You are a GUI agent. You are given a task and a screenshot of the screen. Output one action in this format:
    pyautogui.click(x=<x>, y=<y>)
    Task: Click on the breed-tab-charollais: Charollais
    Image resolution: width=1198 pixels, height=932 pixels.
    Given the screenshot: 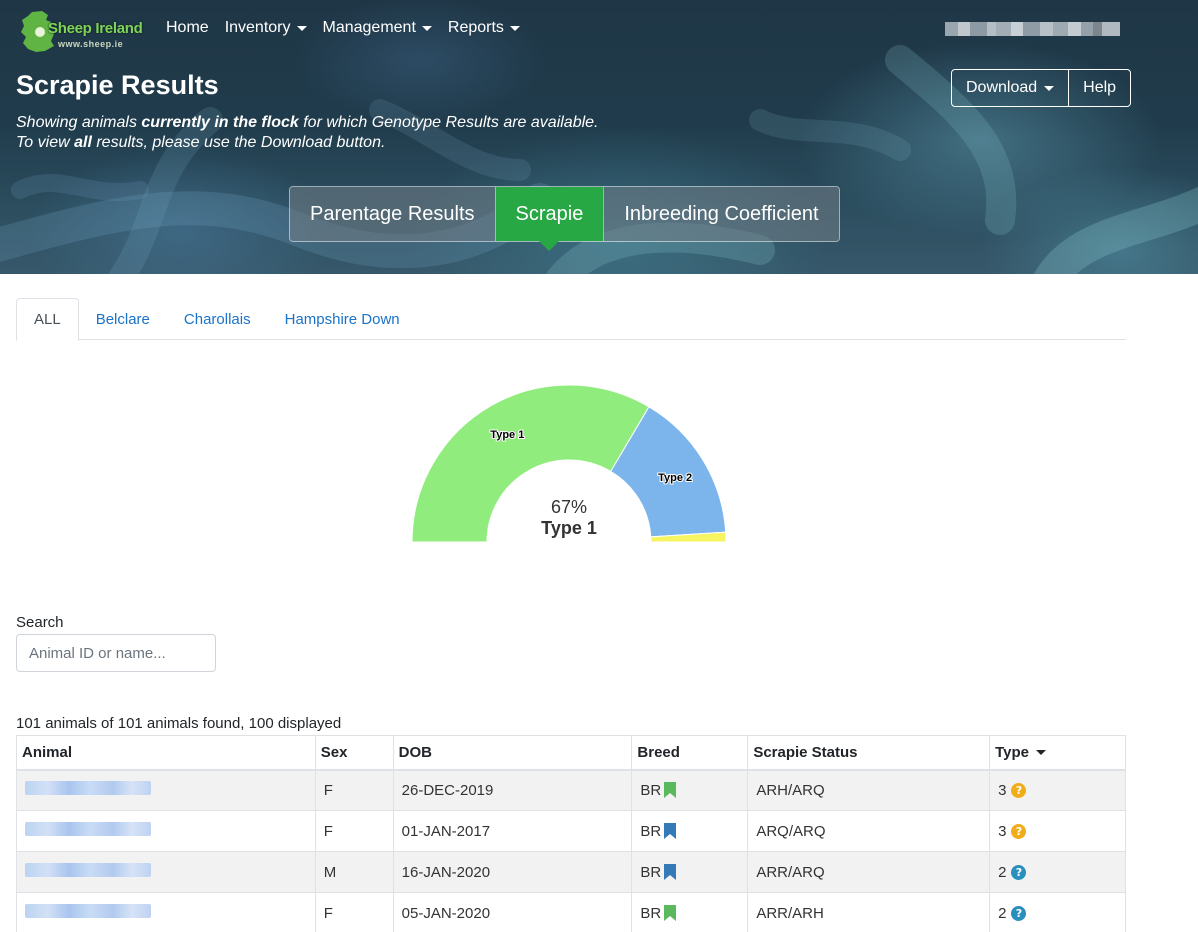 What is the action you would take?
    pyautogui.click(x=217, y=319)
    